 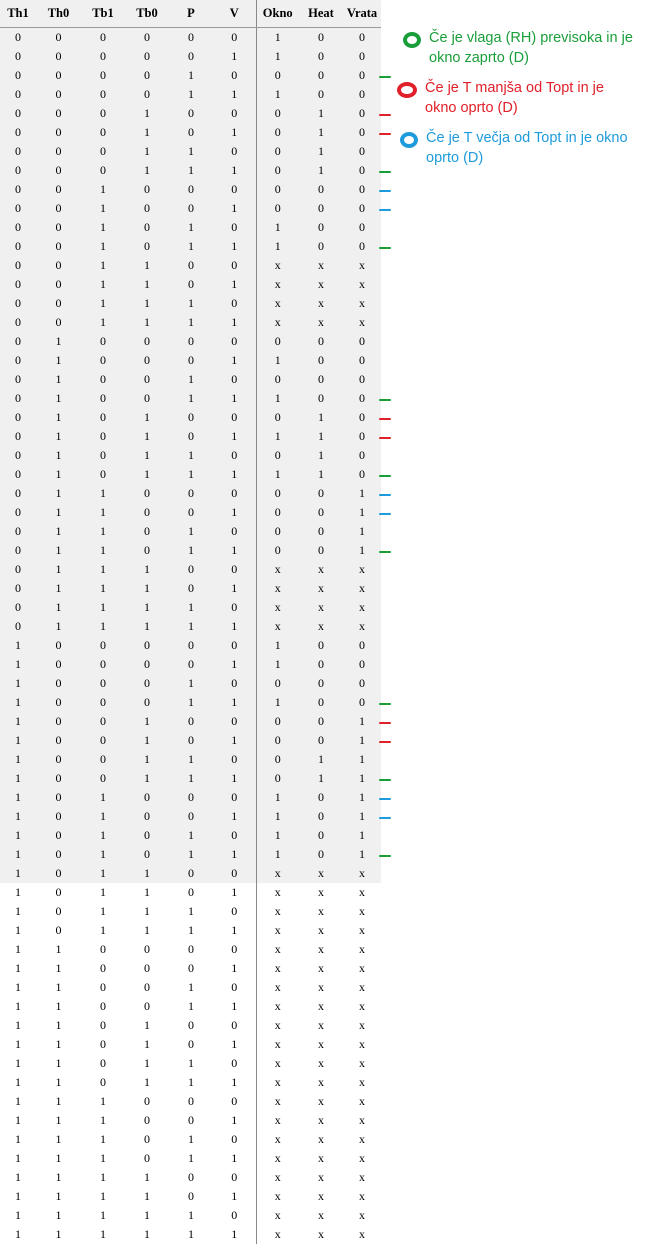 What do you see at coordinates (190, 379) in the screenshot?
I see `table-row: 010010000` at bounding box center [190, 379].